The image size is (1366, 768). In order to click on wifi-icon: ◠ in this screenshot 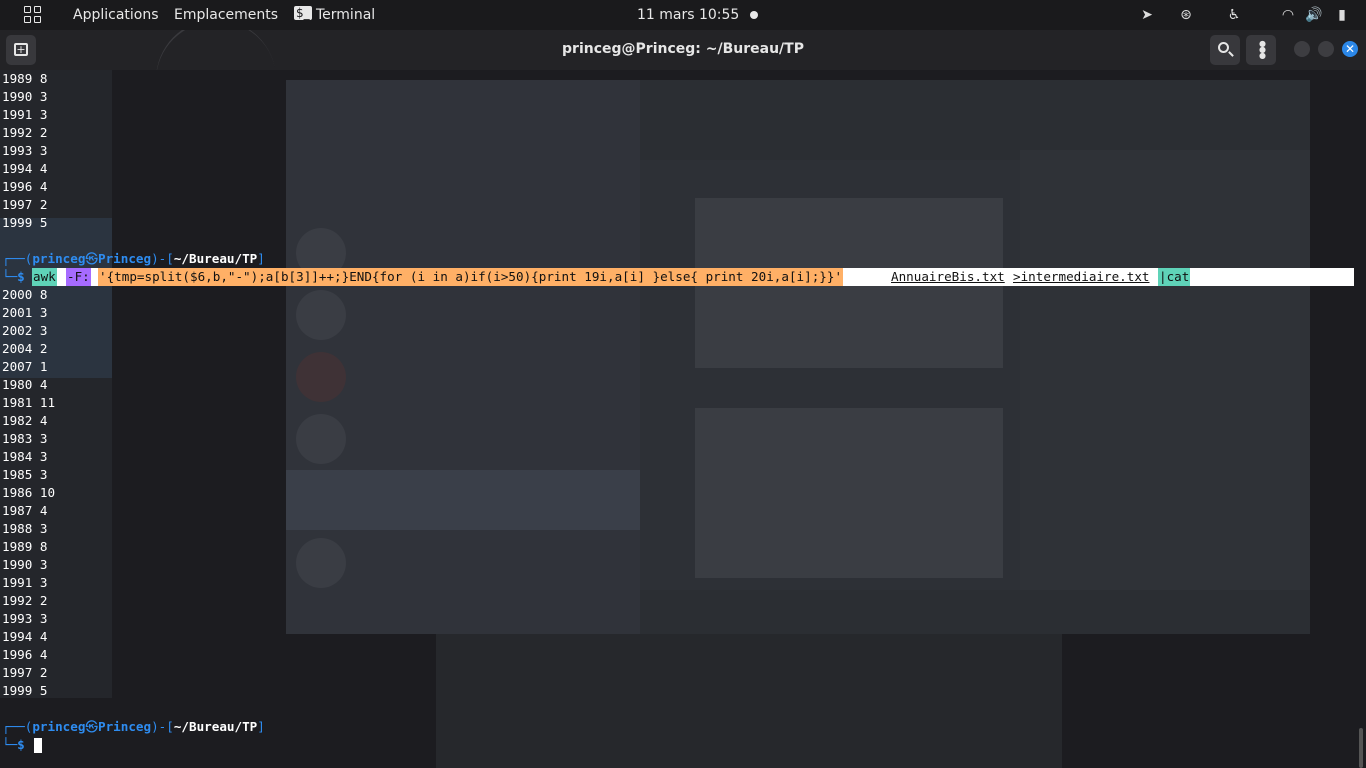, I will do `click(1288, 15)`.